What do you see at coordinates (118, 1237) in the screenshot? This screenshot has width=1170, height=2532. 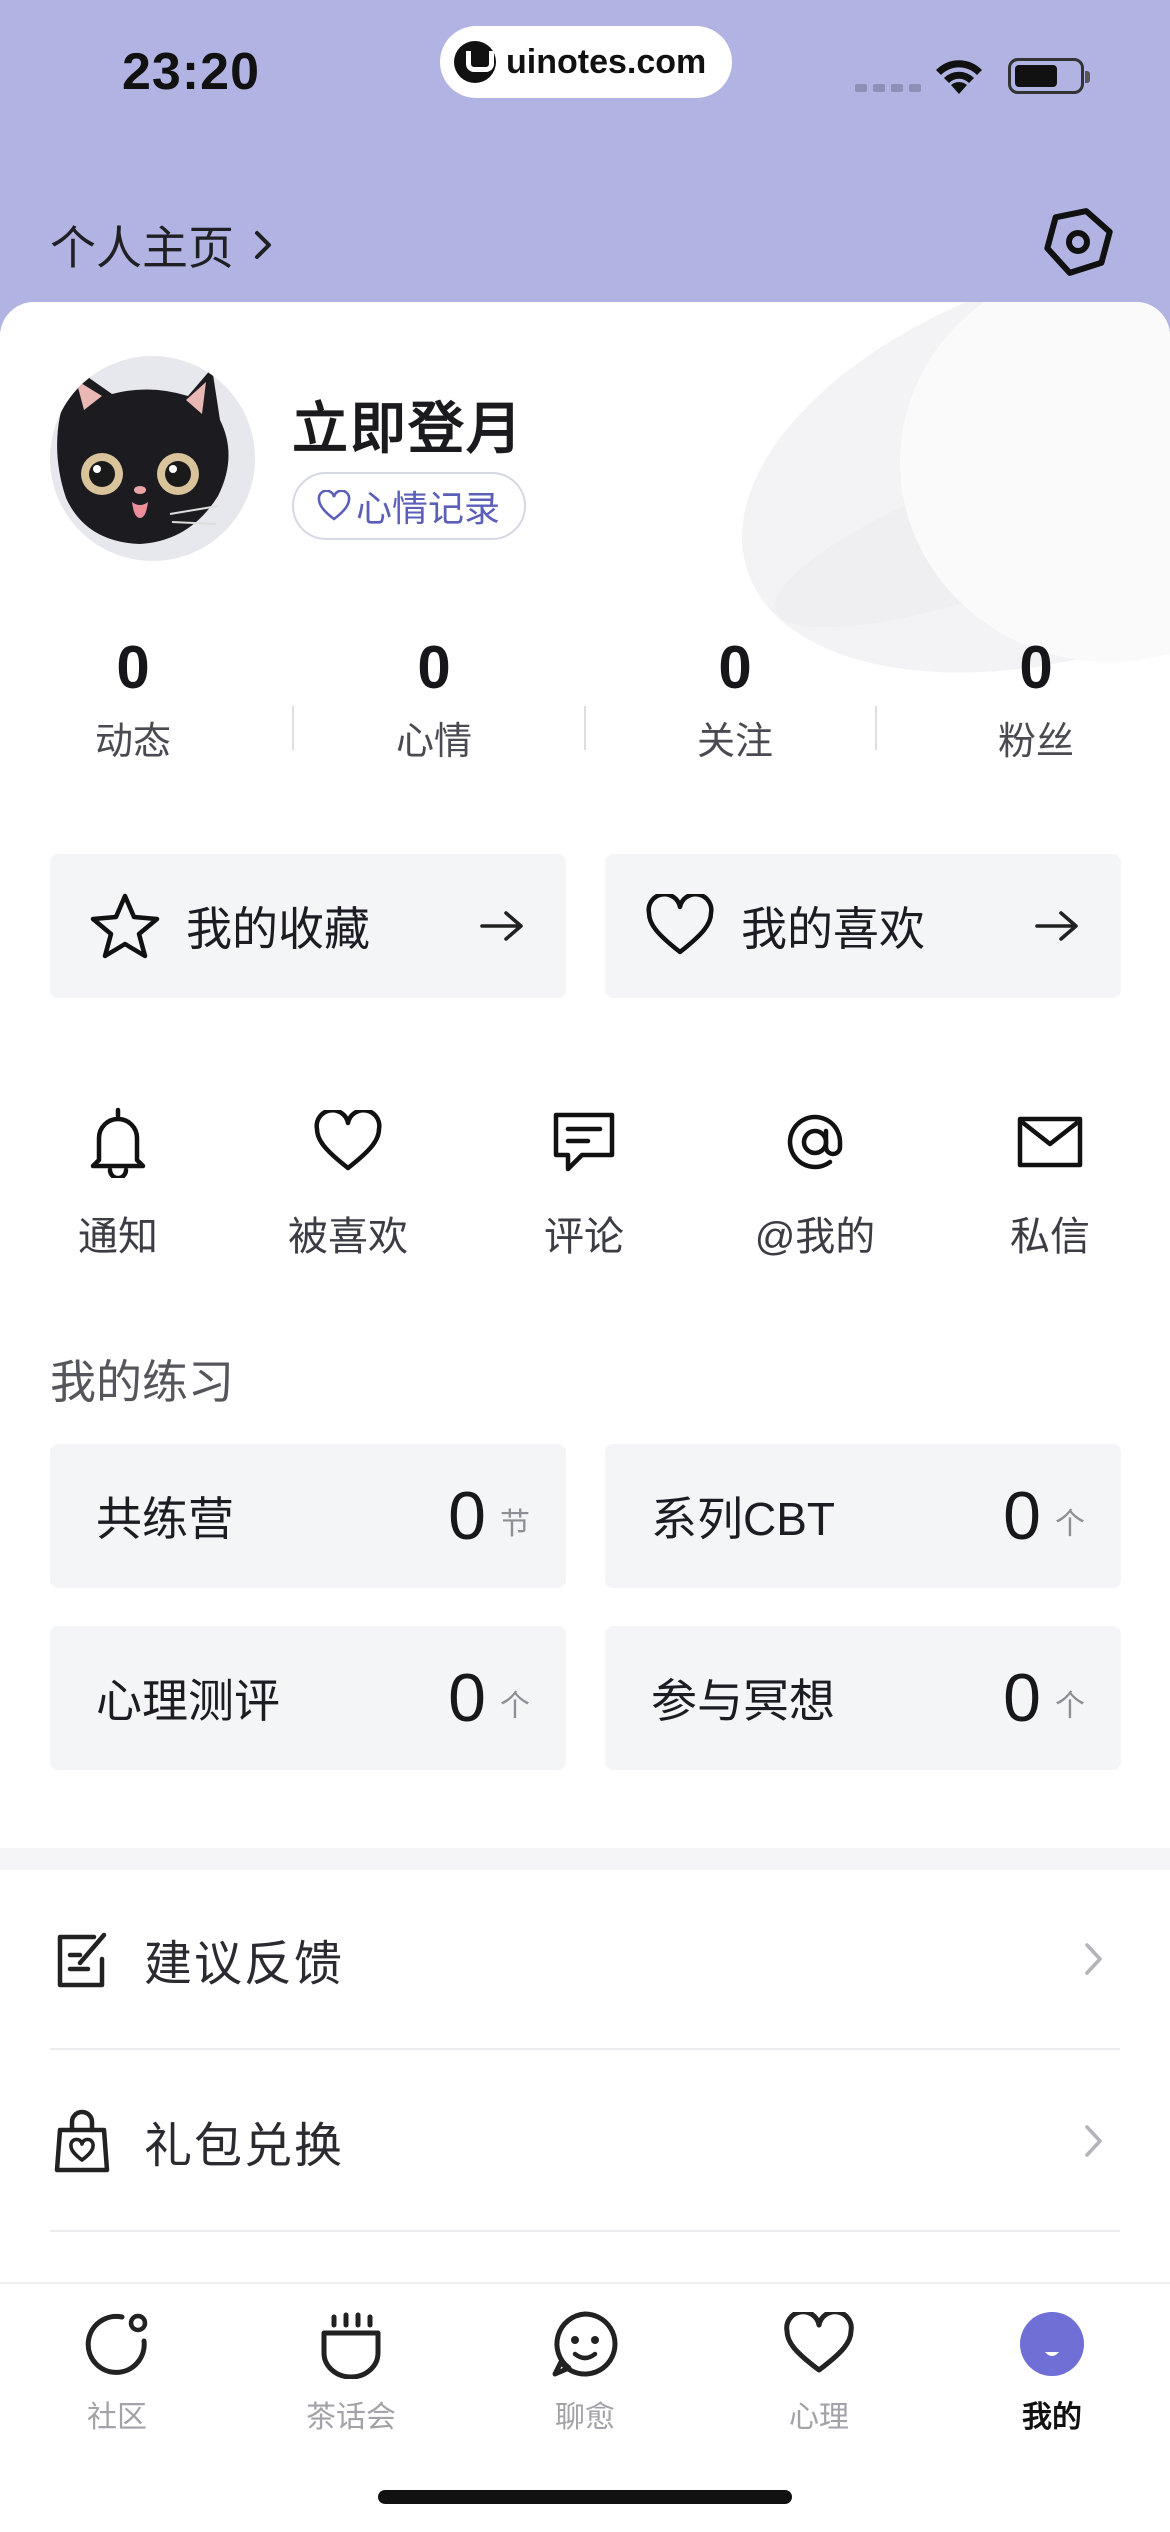 I see `notifications-label: 通知` at bounding box center [118, 1237].